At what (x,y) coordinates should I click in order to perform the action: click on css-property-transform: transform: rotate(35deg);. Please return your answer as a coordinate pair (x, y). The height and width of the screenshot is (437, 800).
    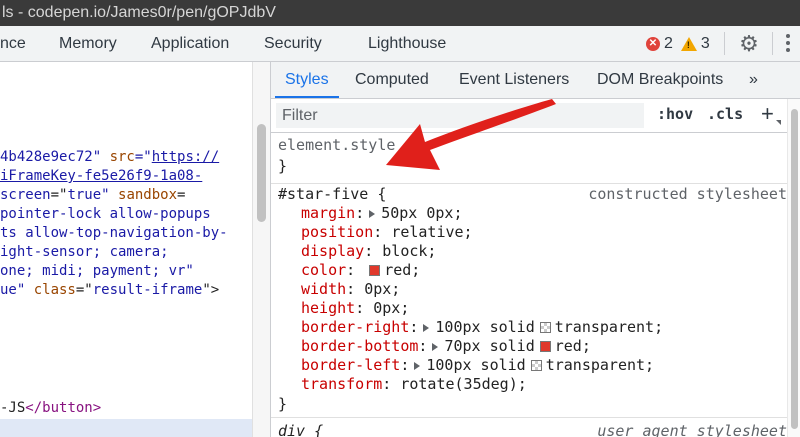
    Looking at the image, I should click on (414, 384).